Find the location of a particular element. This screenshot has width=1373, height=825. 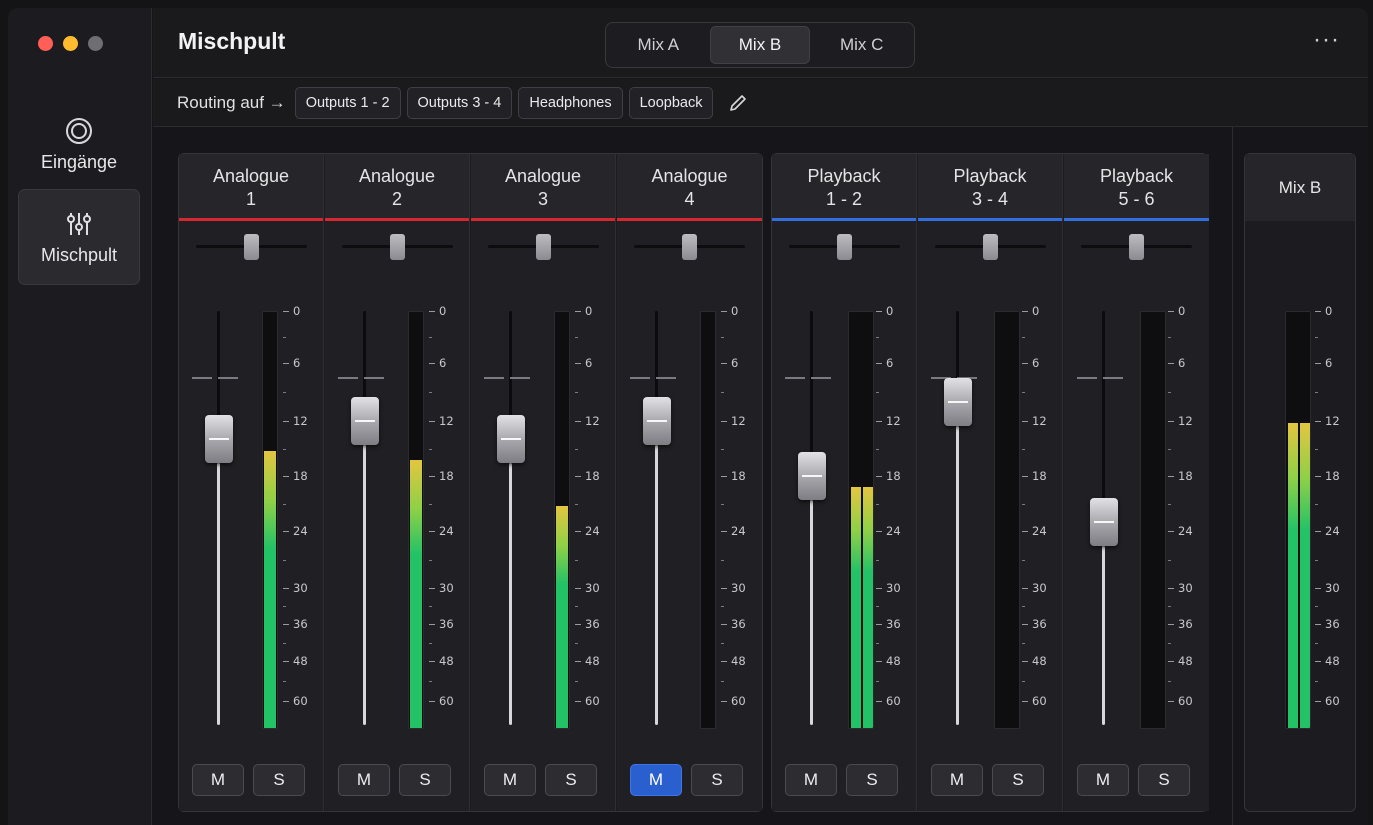

zoom-window-button is located at coordinates (95, 43).